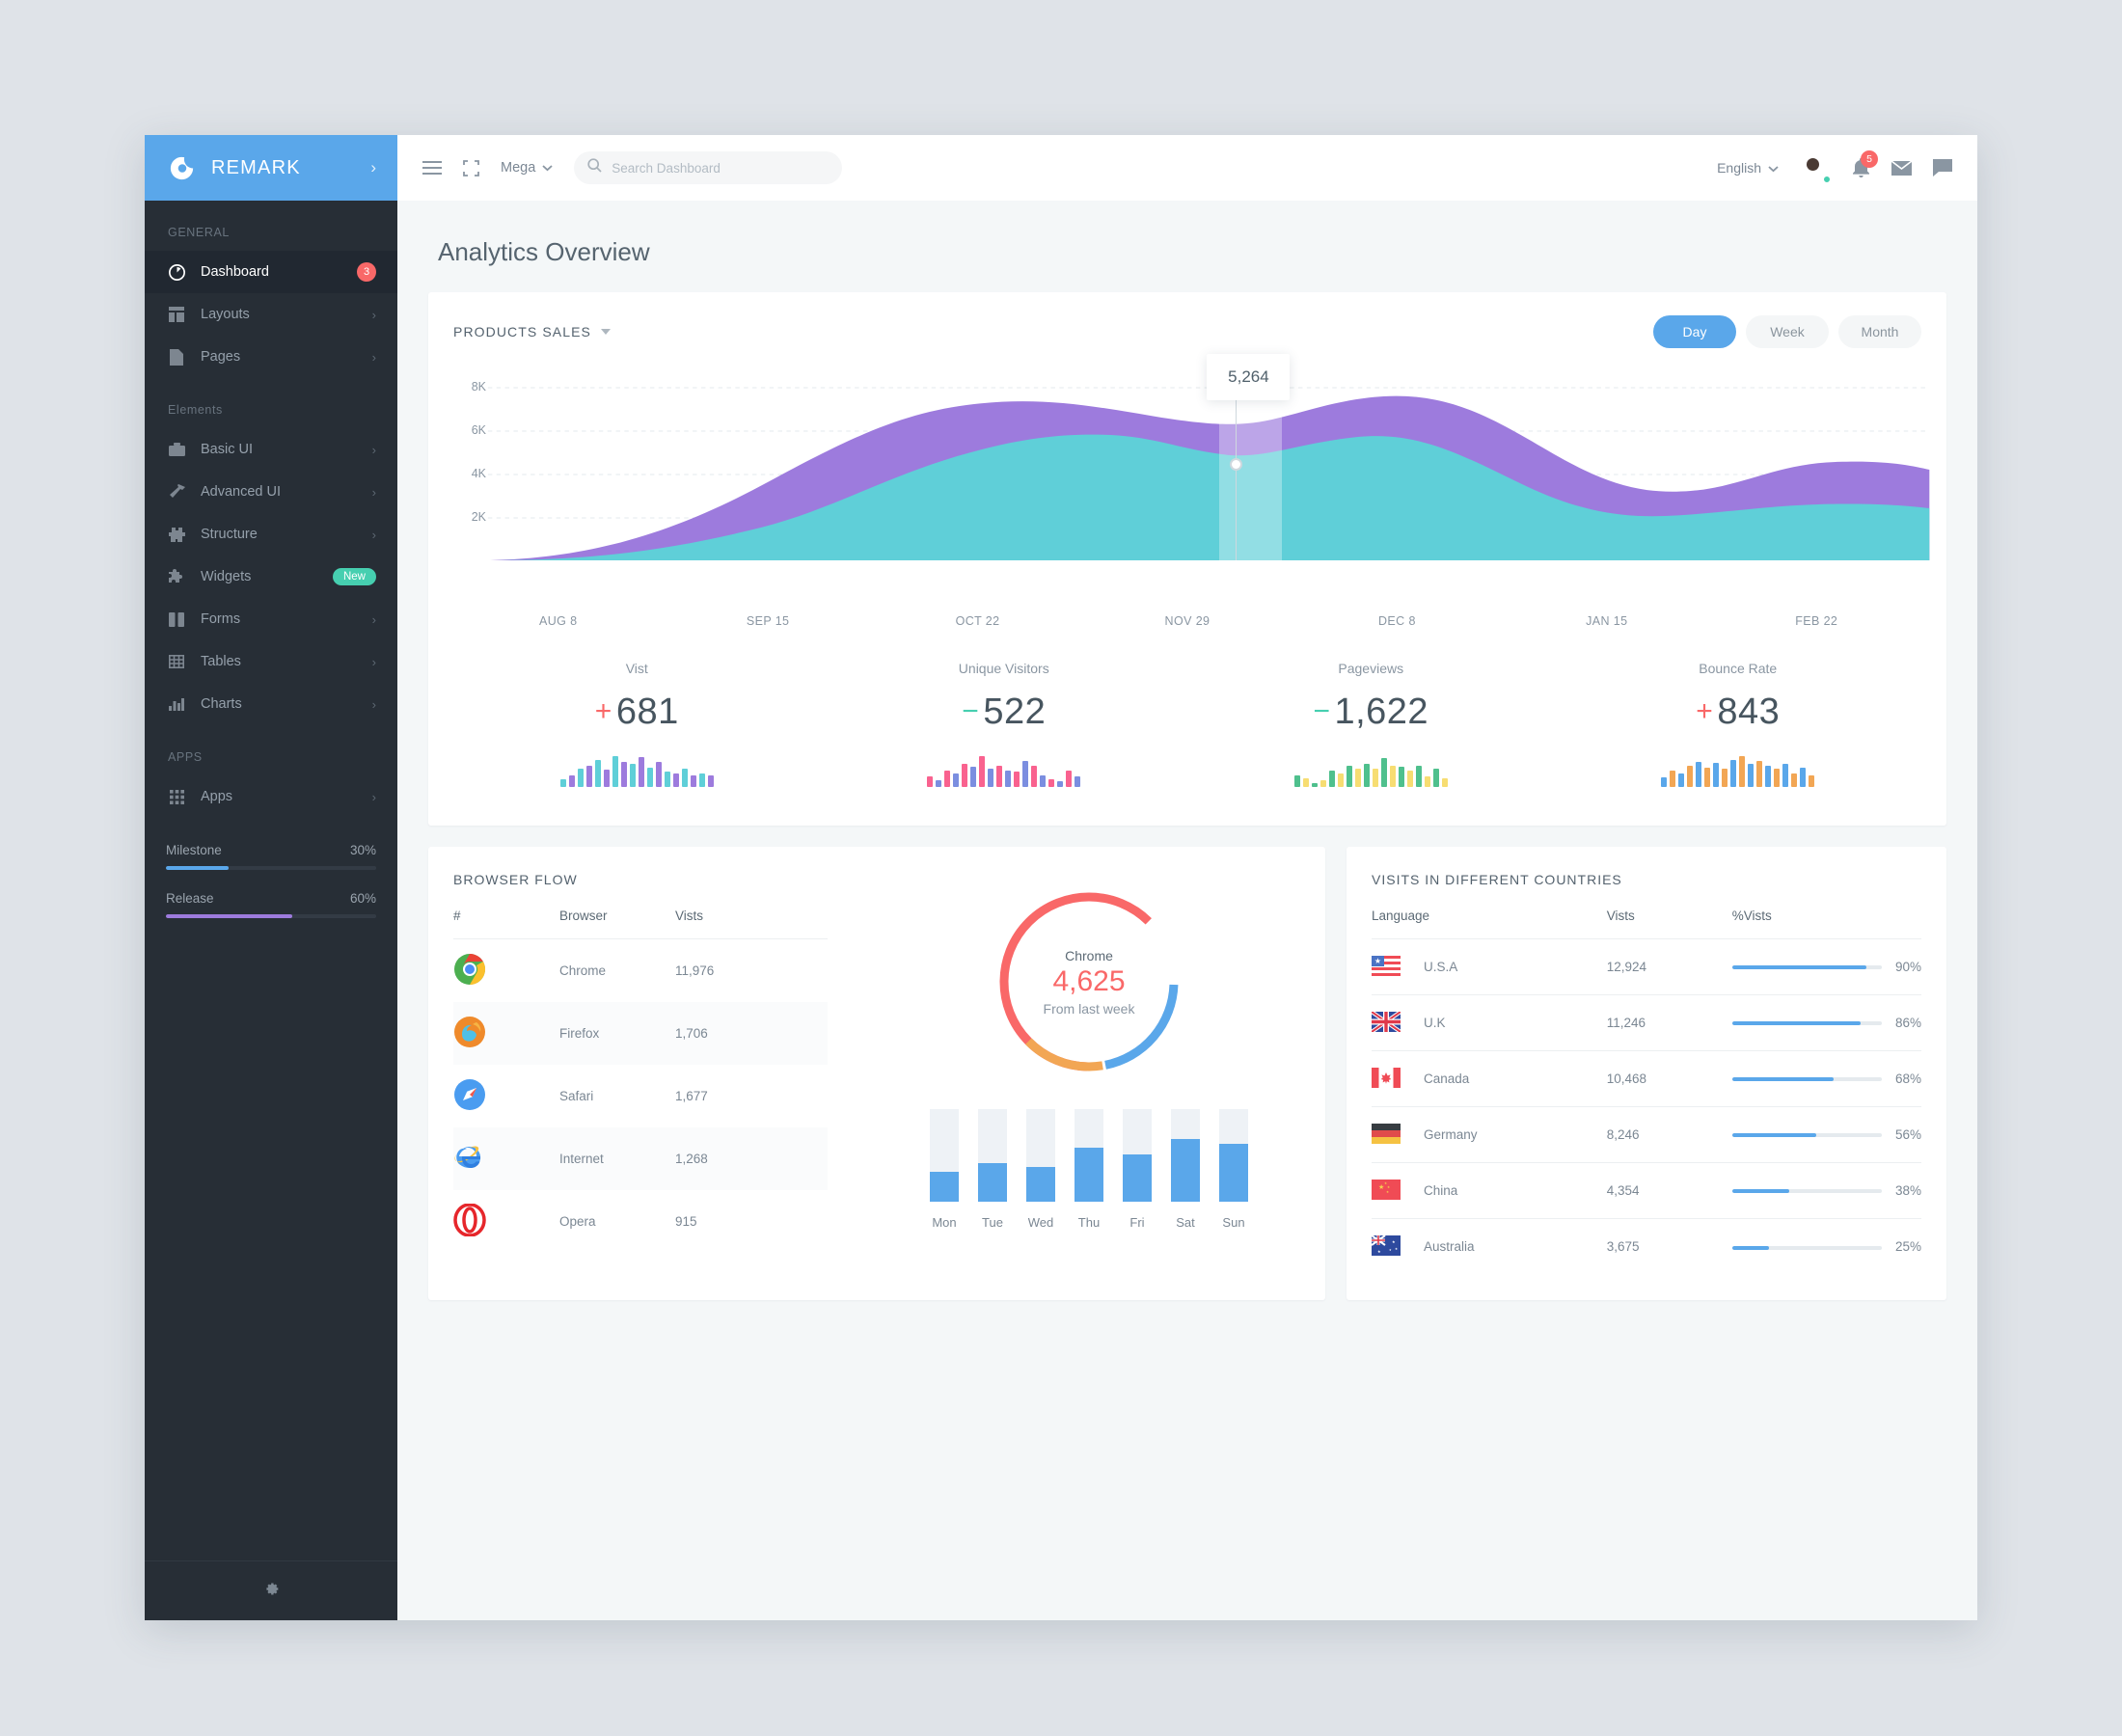 The image size is (2122, 1736). What do you see at coordinates (177, 492) in the screenshot?
I see `hammer-icon` at bounding box center [177, 492].